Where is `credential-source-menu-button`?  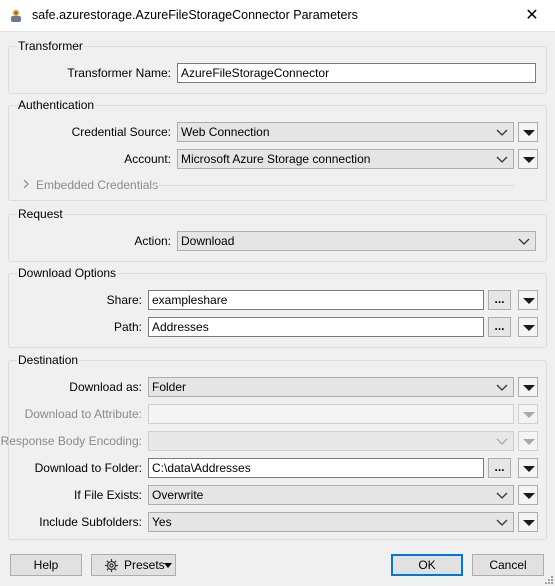
credential-source-menu-button is located at coordinates (528, 132).